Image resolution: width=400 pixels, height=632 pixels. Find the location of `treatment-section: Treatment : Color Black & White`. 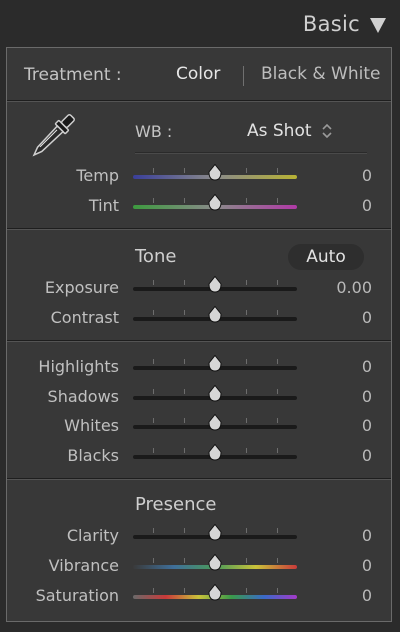

treatment-section: Treatment : Color Black & White is located at coordinates (199, 74).